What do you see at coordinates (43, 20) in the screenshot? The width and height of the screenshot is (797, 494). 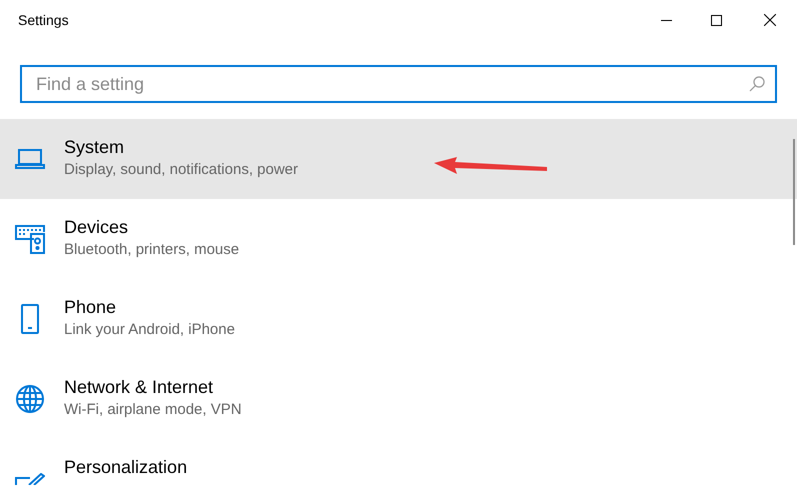 I see `window-title: Settings` at bounding box center [43, 20].